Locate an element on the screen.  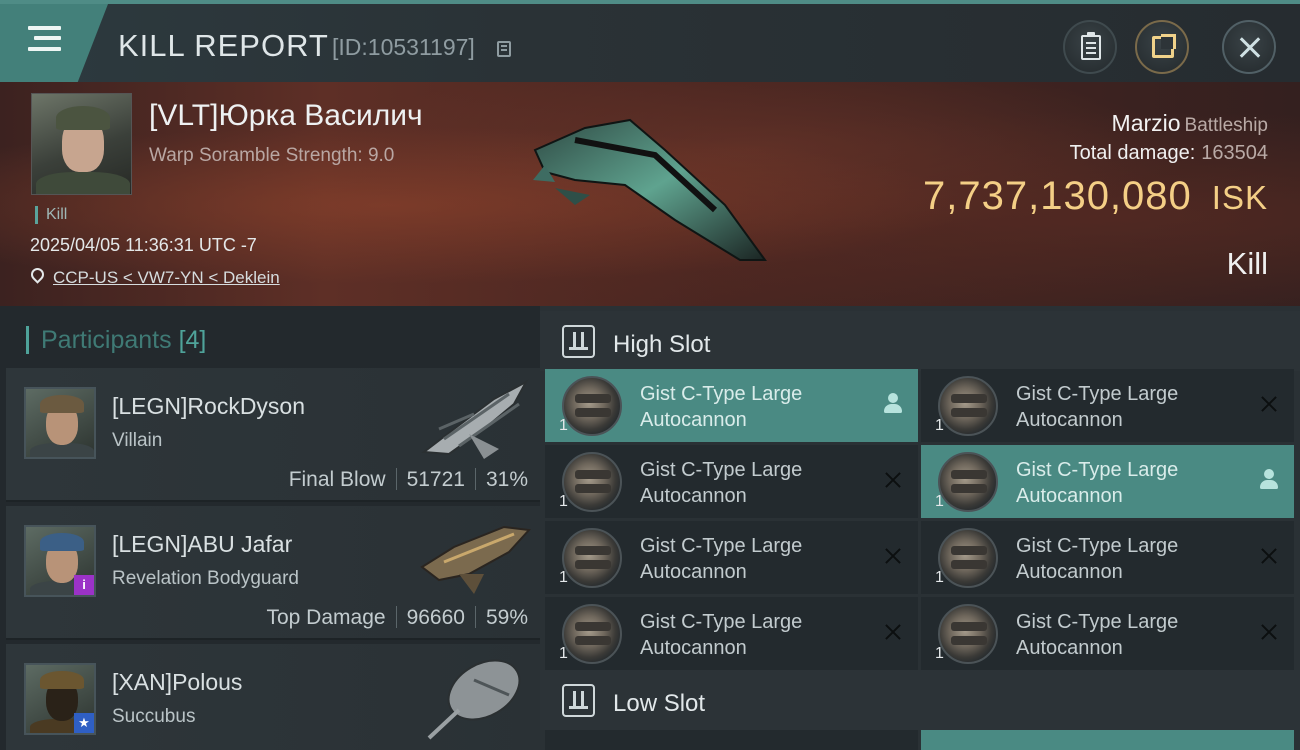
participant-damage: 96660 is located at coordinates (435, 617).